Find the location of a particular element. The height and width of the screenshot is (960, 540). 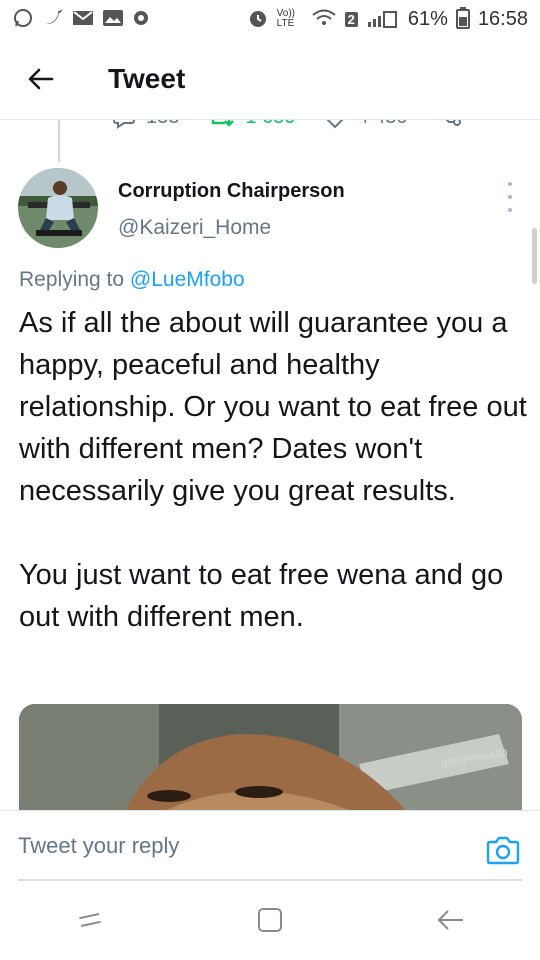

retweet-count: 1 630 is located at coordinates (270, 124).